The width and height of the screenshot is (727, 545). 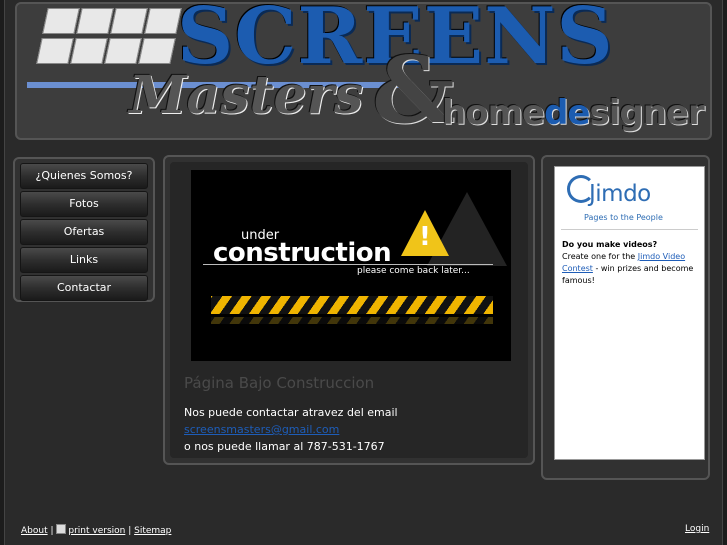 I want to click on hazard-stripes-reflection, so click(x=352, y=320).